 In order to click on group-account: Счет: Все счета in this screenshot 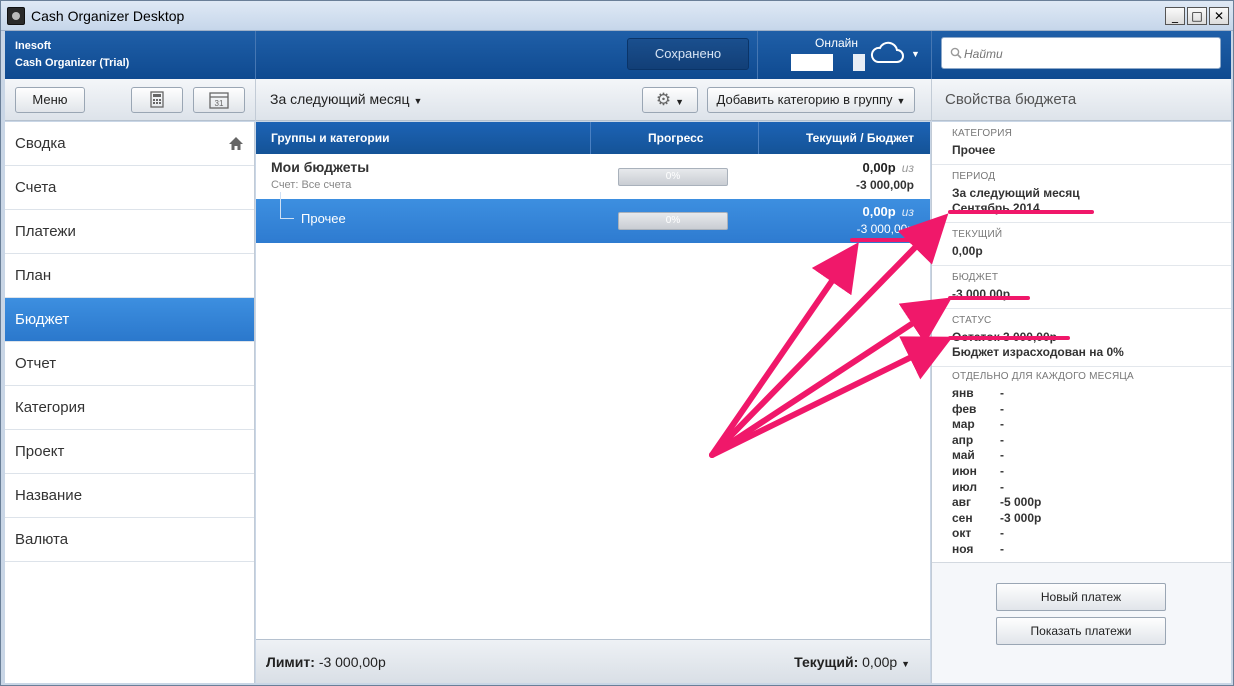, I will do `click(311, 185)`.